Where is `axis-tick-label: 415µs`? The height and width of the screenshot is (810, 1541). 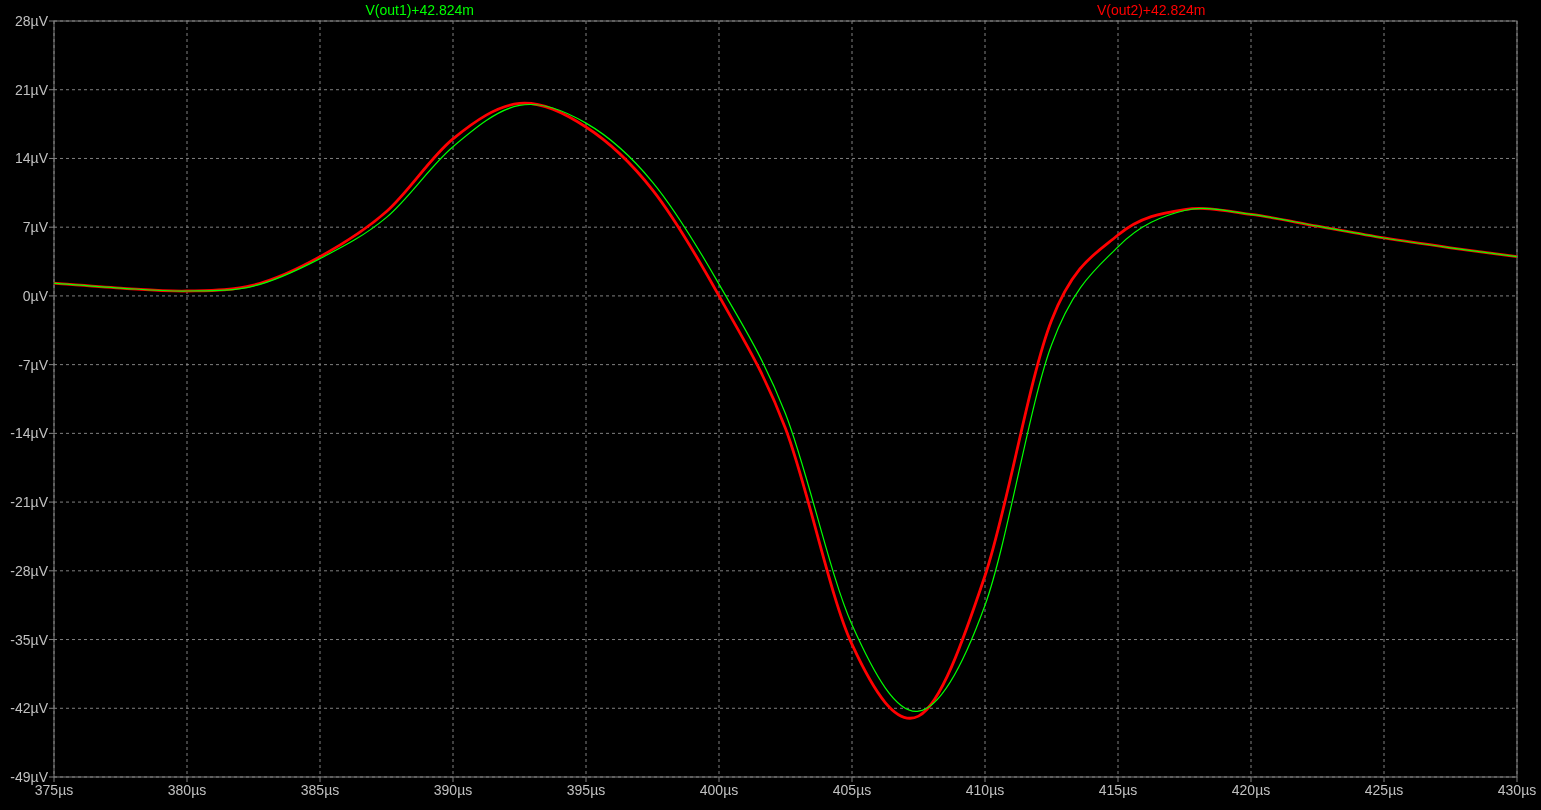 axis-tick-label: 415µs is located at coordinates (1118, 790).